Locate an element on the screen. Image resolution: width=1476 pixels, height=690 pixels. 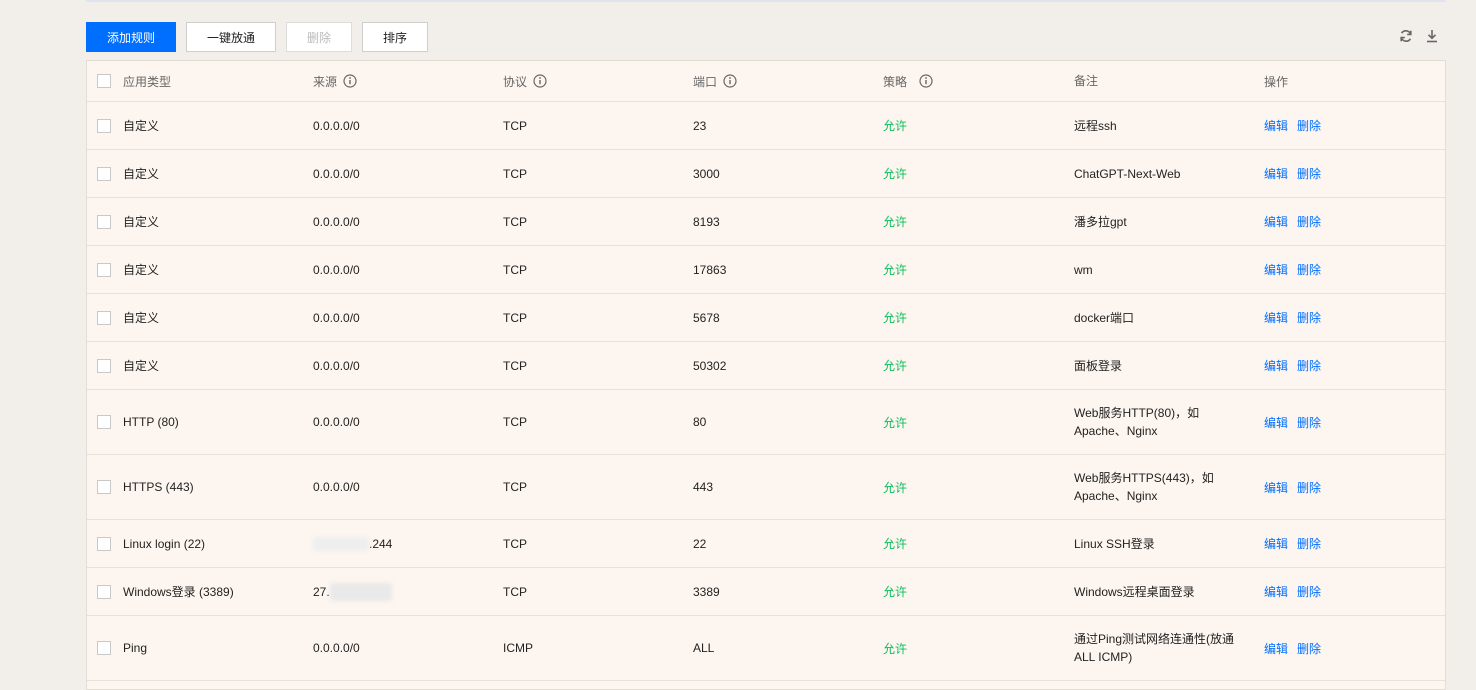
cell-port: 8193 is located at coordinates (706, 221).